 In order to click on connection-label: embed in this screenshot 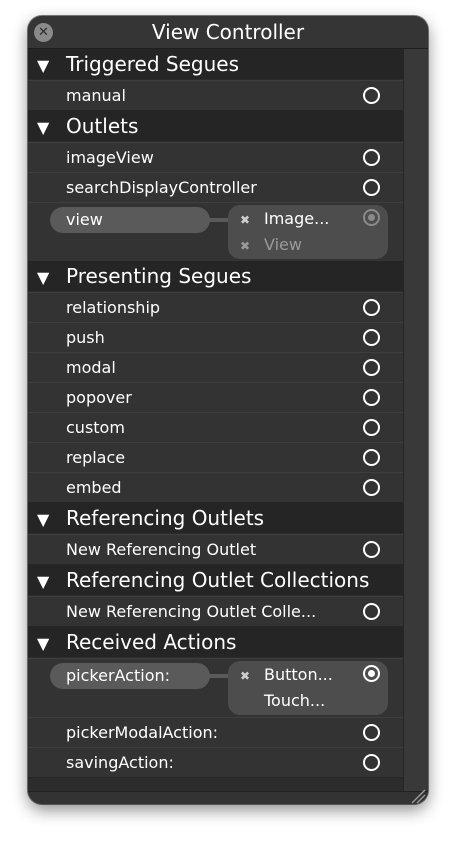, I will do `click(94, 487)`.